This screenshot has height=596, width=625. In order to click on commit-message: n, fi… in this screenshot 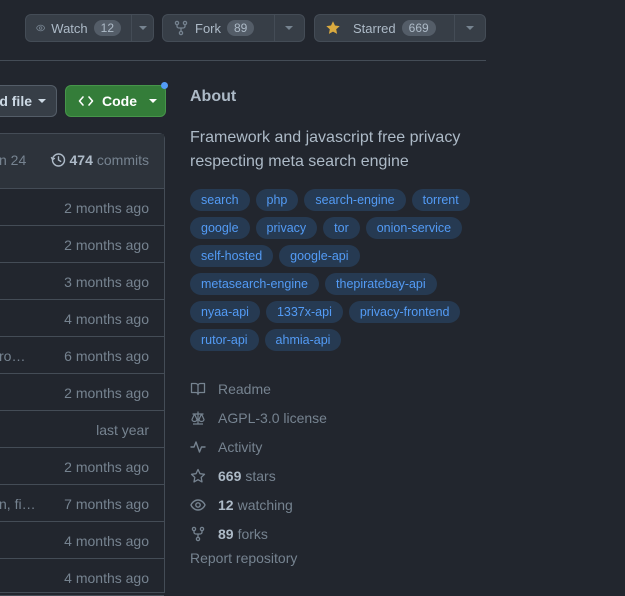, I will do `click(18, 504)`.